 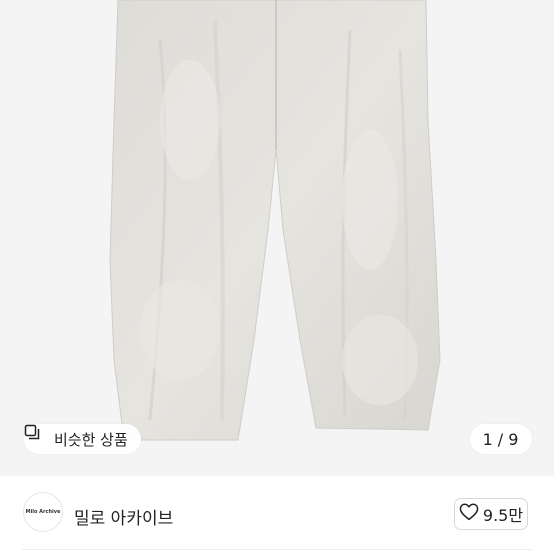 I want to click on heart-outline-icon, so click(x=469, y=514).